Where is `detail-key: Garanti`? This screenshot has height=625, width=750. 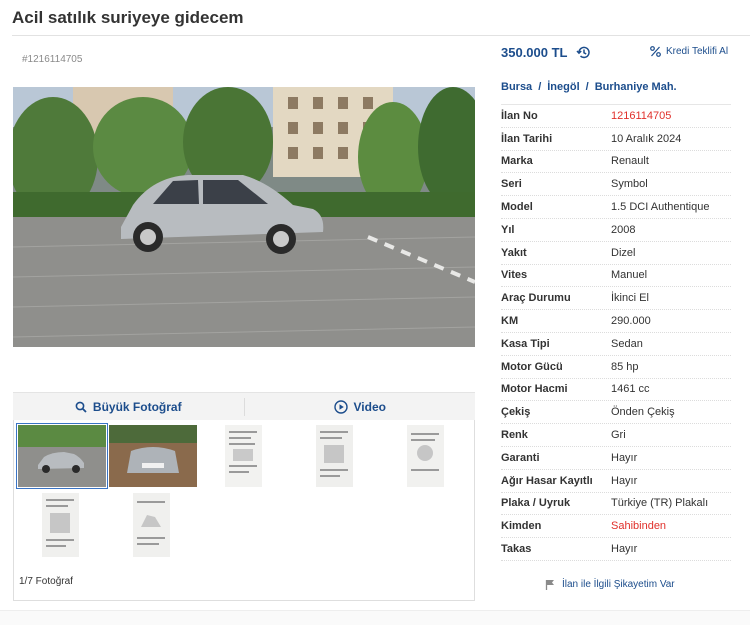
detail-key: Garanti is located at coordinates (520, 457).